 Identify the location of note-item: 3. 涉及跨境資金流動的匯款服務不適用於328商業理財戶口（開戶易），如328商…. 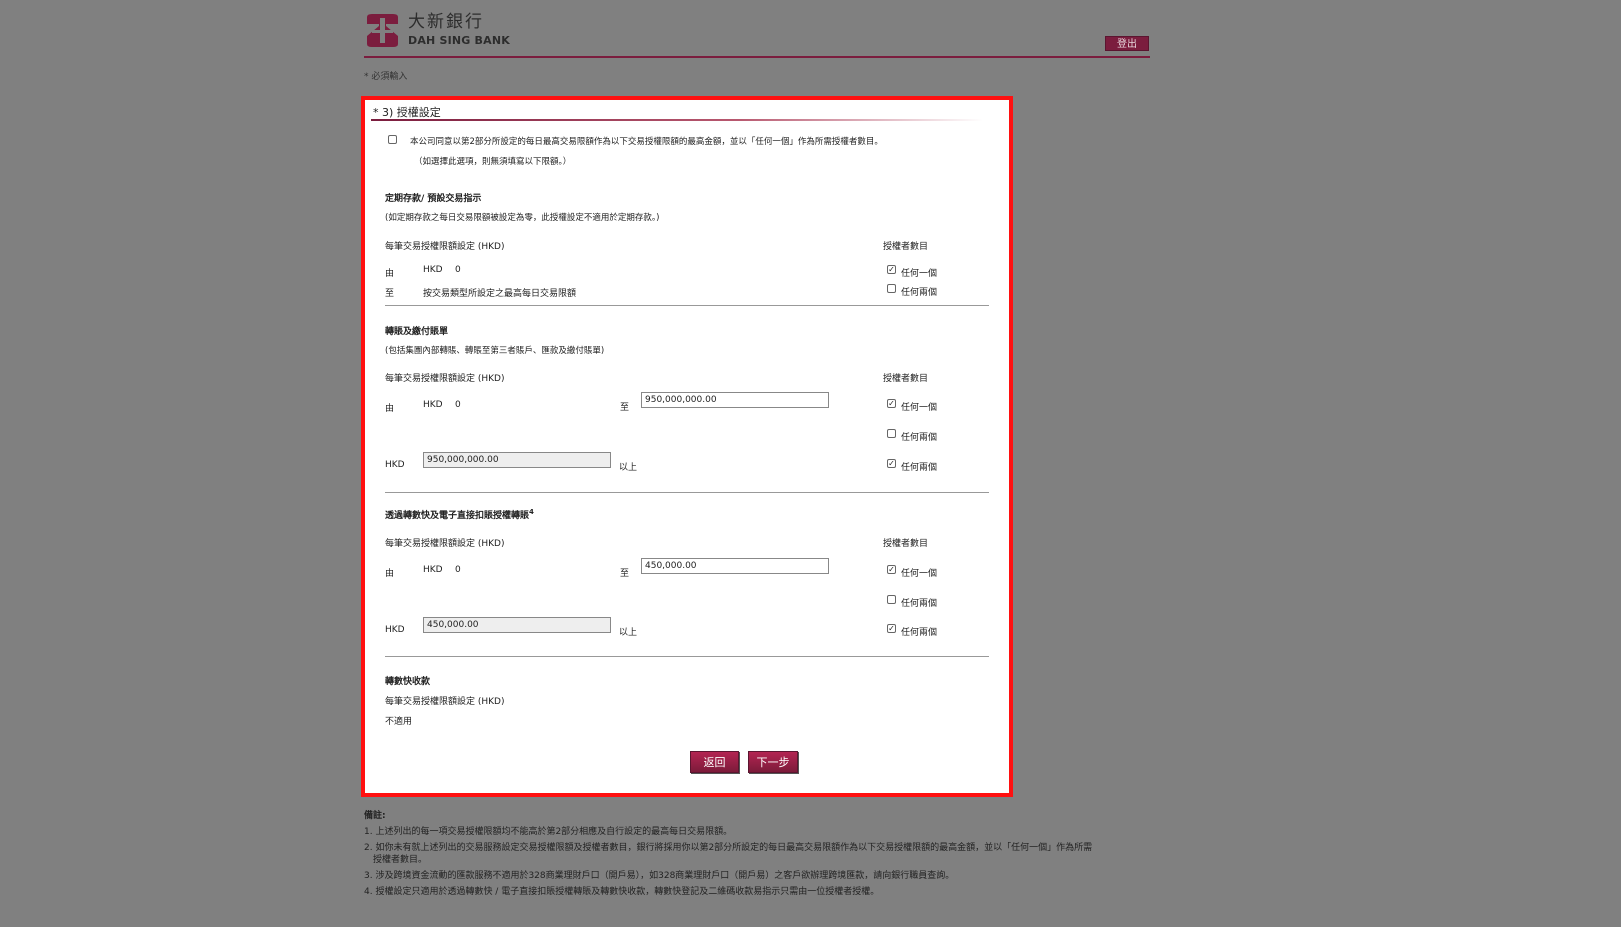
(659, 876).